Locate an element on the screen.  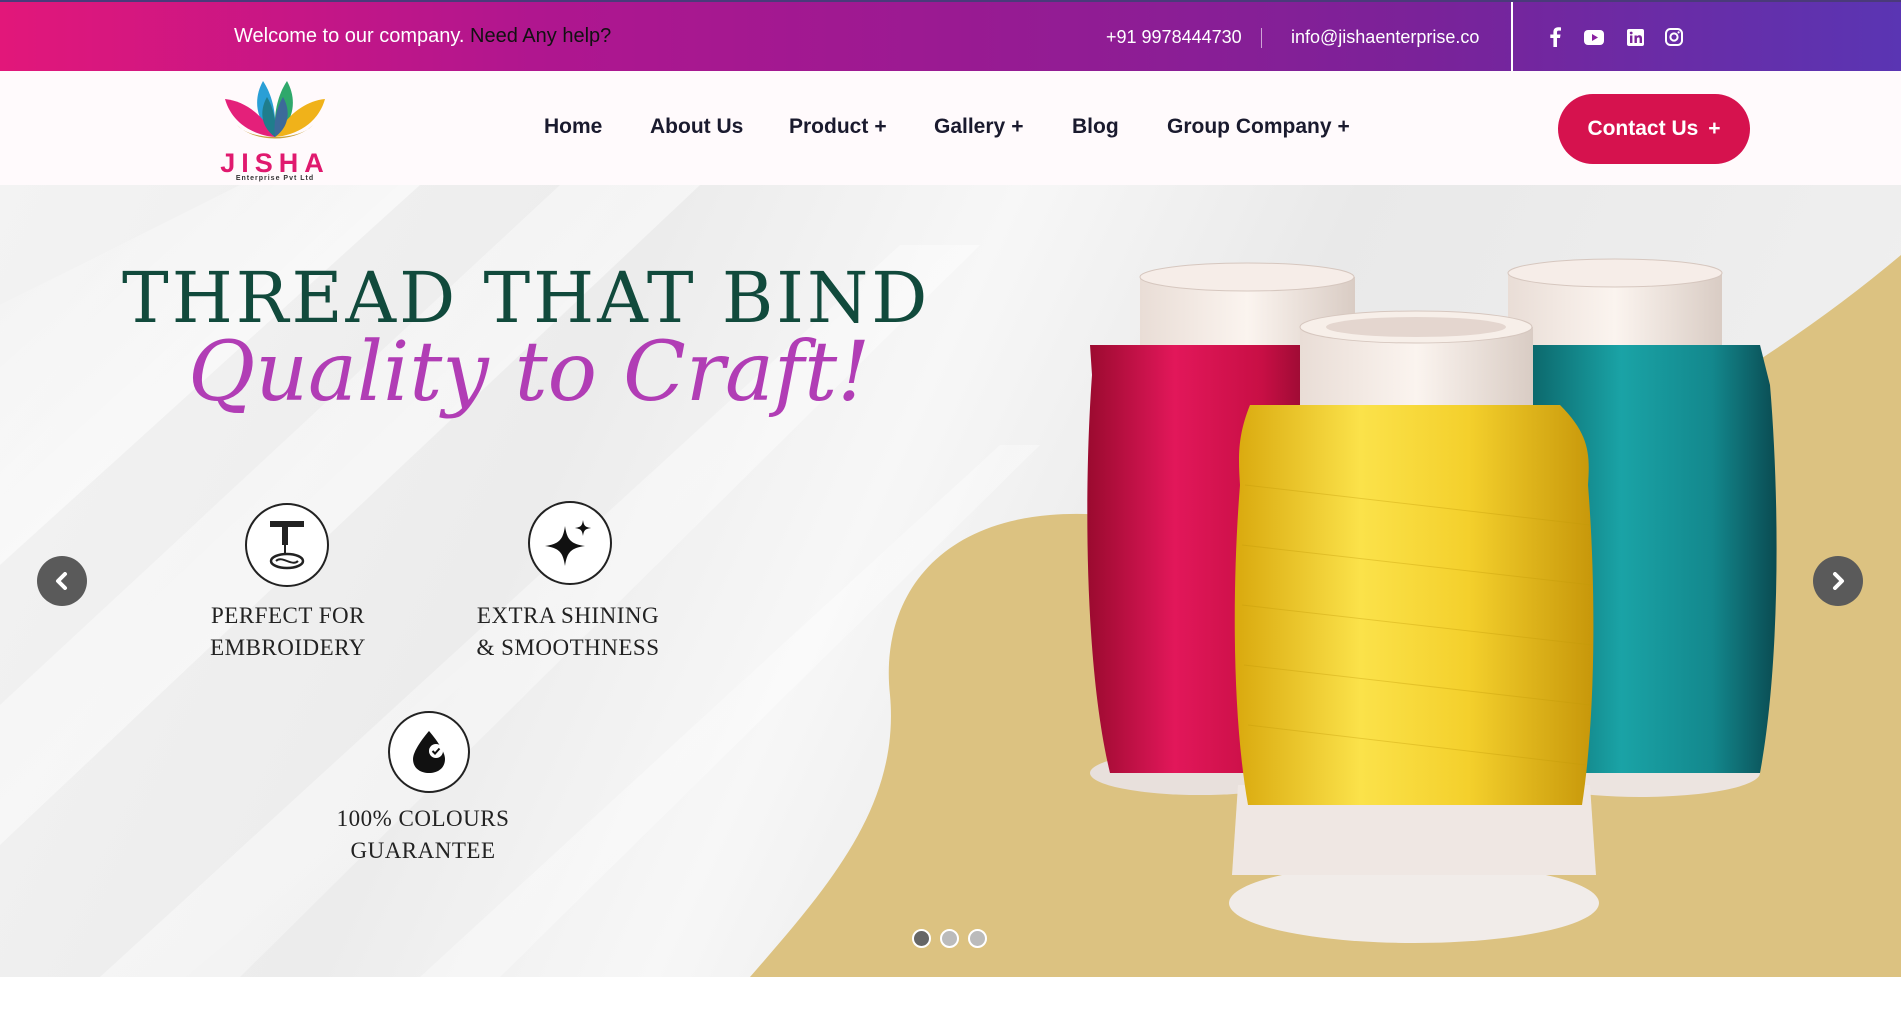
linkedin-icon is located at coordinates (1635, 37).